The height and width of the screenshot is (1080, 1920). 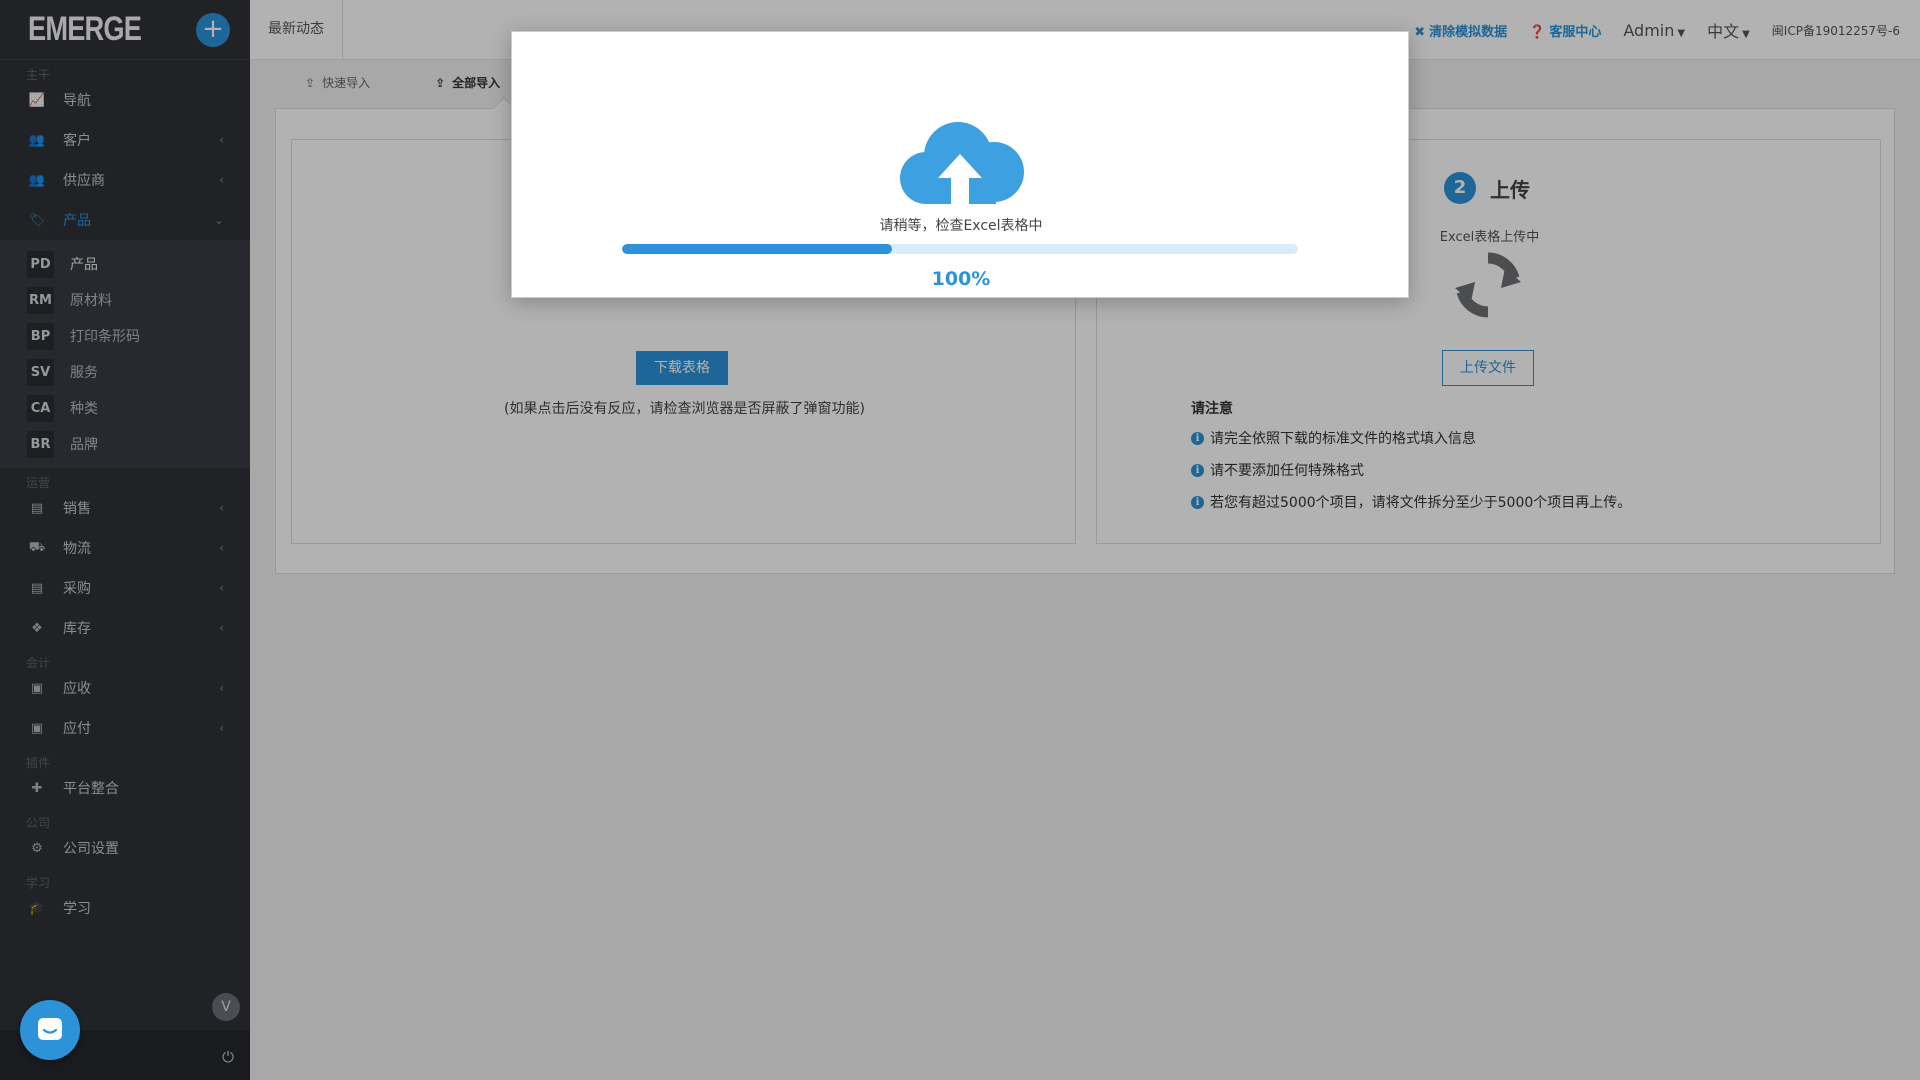 I want to click on cloud-upload-icon, so click(x=962, y=163).